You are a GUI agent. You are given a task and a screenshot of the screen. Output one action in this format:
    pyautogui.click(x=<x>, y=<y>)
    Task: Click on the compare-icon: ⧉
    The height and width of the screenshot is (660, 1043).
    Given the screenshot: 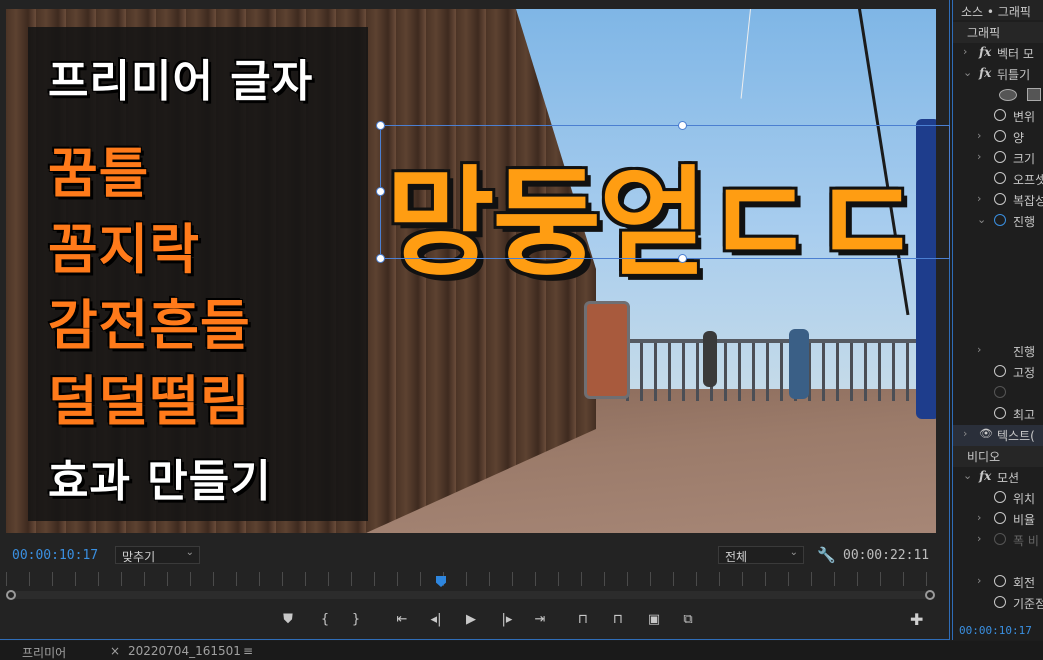 What is the action you would take?
    pyautogui.click(x=688, y=620)
    